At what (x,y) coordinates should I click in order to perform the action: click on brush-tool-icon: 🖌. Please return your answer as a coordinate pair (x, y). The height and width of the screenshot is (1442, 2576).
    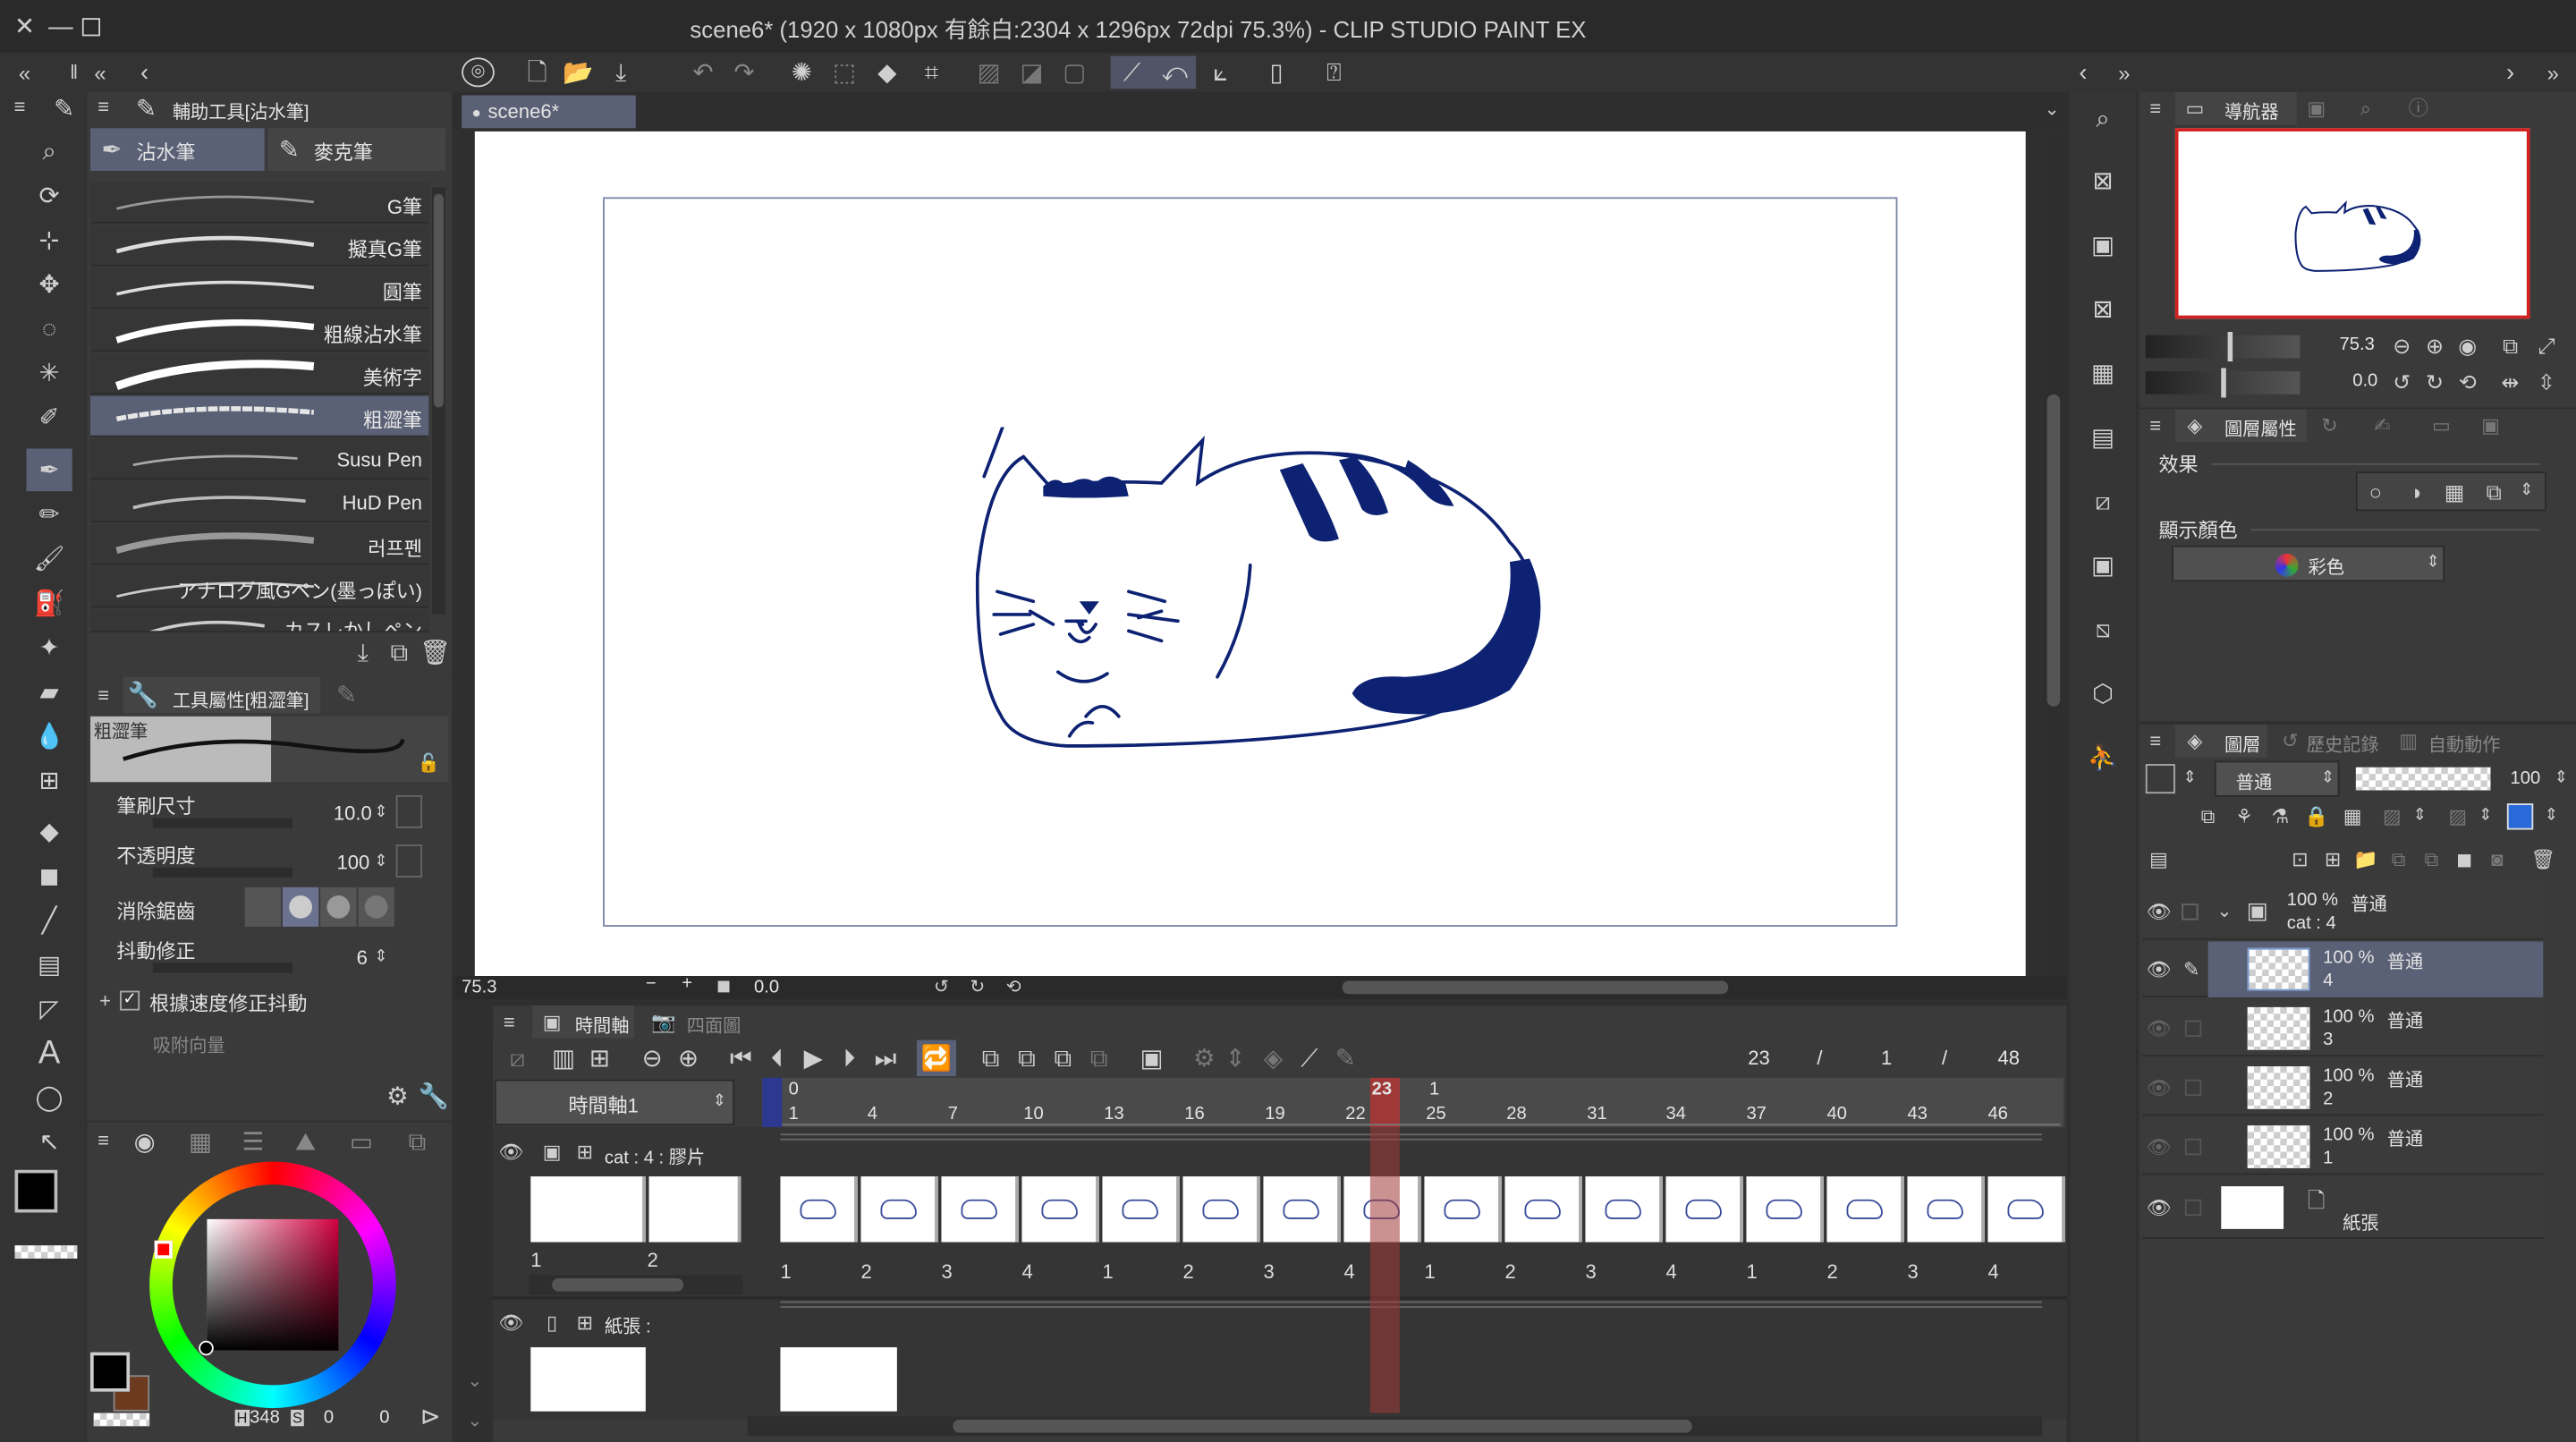
    Looking at the image, I should click on (49, 558).